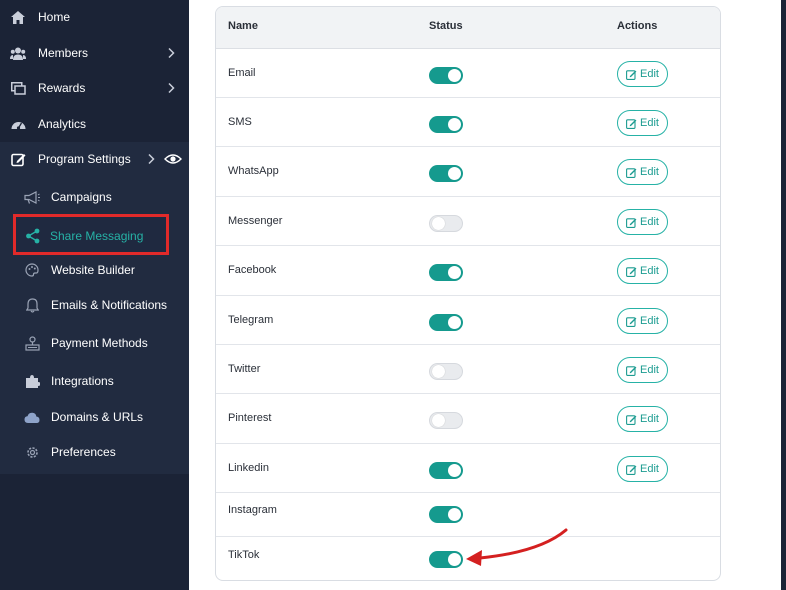 This screenshot has height=590, width=786. I want to click on sidebar-item-domains-urls: Domains & URLs, so click(94, 417).